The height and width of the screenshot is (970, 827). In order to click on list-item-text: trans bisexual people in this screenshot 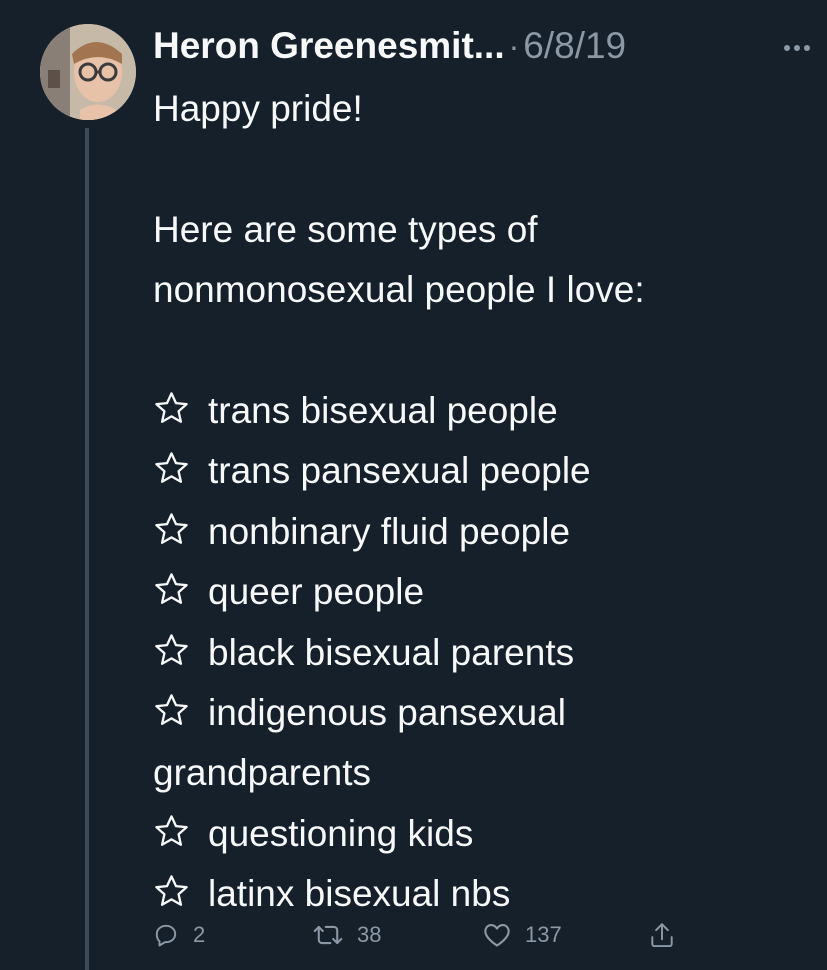, I will do `click(383, 411)`.